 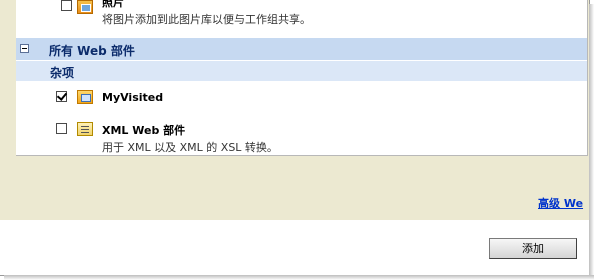 I want to click on advanced-web-part-gallery-link: 高级 We, so click(x=560, y=203).